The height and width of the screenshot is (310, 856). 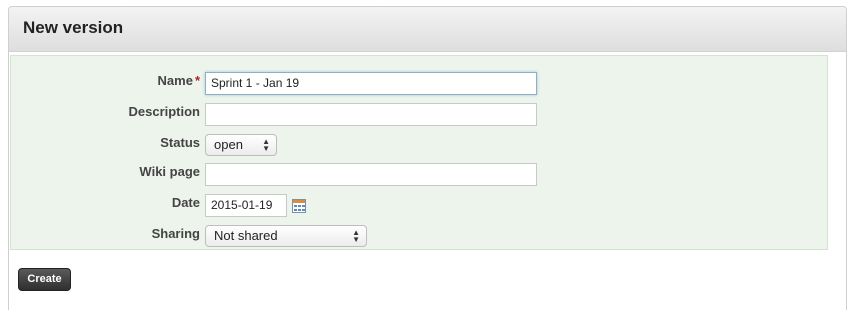 What do you see at coordinates (371, 83) in the screenshot?
I see `name-input: Sprint 1 - Jan 19` at bounding box center [371, 83].